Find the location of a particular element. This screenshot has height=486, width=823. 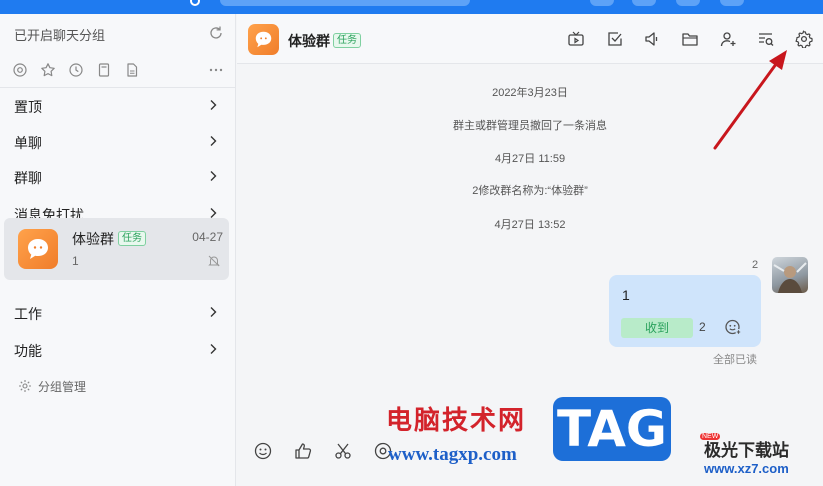

at-icon is located at coordinates (20, 70).